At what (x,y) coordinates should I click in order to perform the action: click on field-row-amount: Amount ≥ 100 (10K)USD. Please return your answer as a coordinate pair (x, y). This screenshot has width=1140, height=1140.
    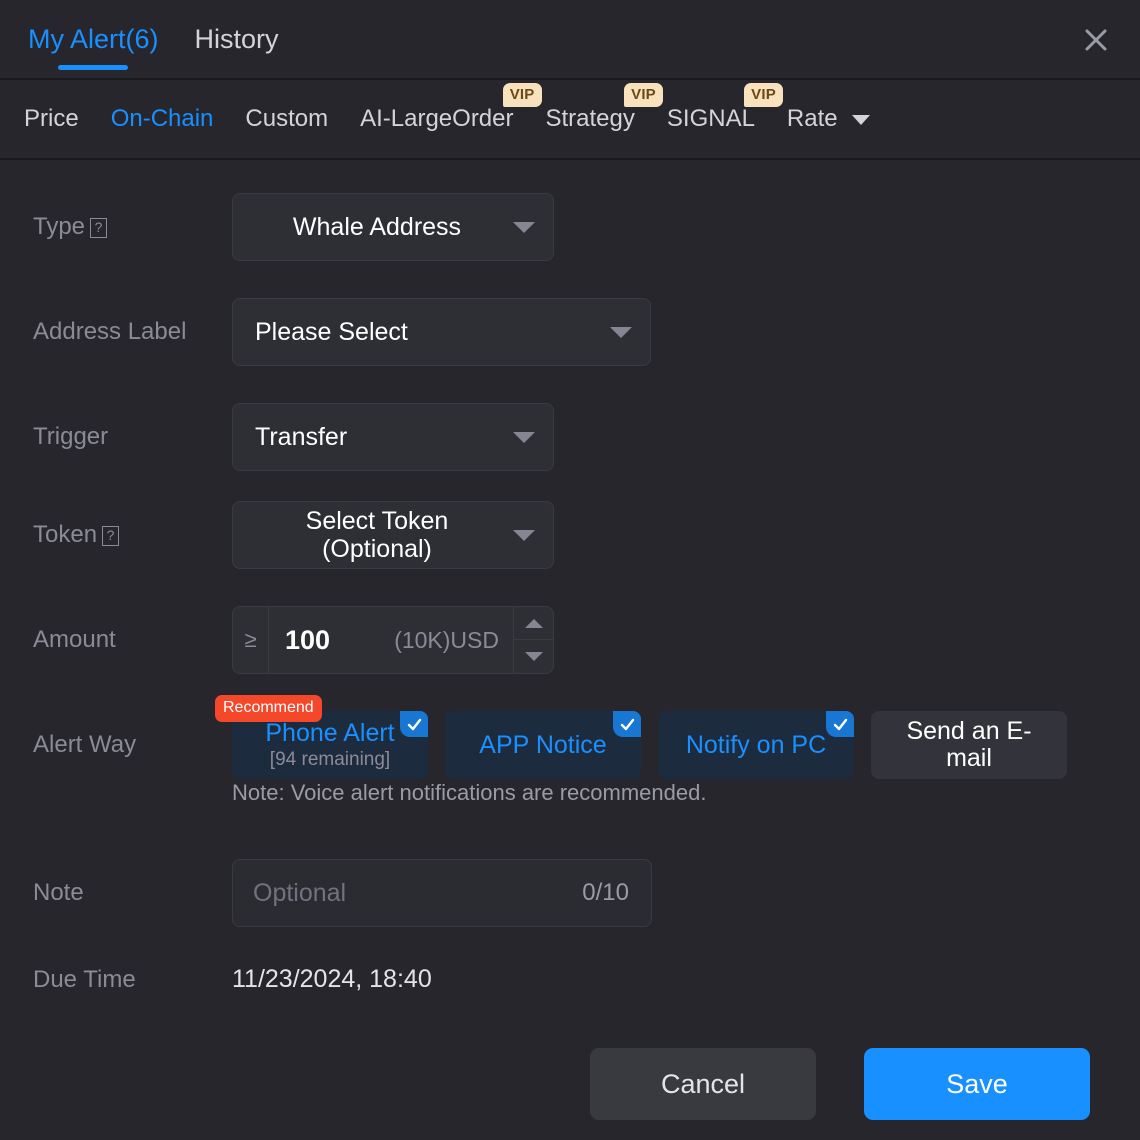
    Looking at the image, I should click on (570, 640).